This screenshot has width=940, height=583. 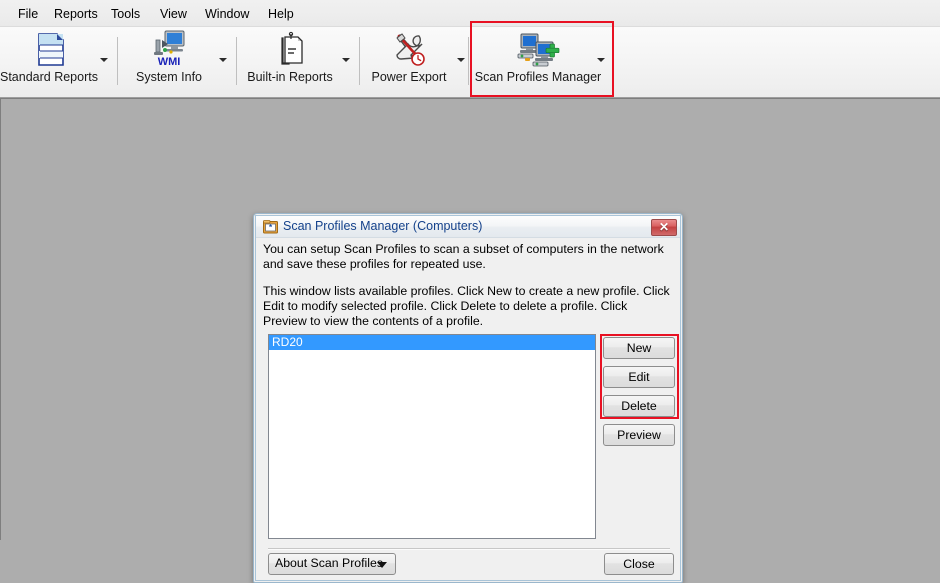 What do you see at coordinates (461, 60) in the screenshot?
I see `toolbar-dropdown-arrow-power-export` at bounding box center [461, 60].